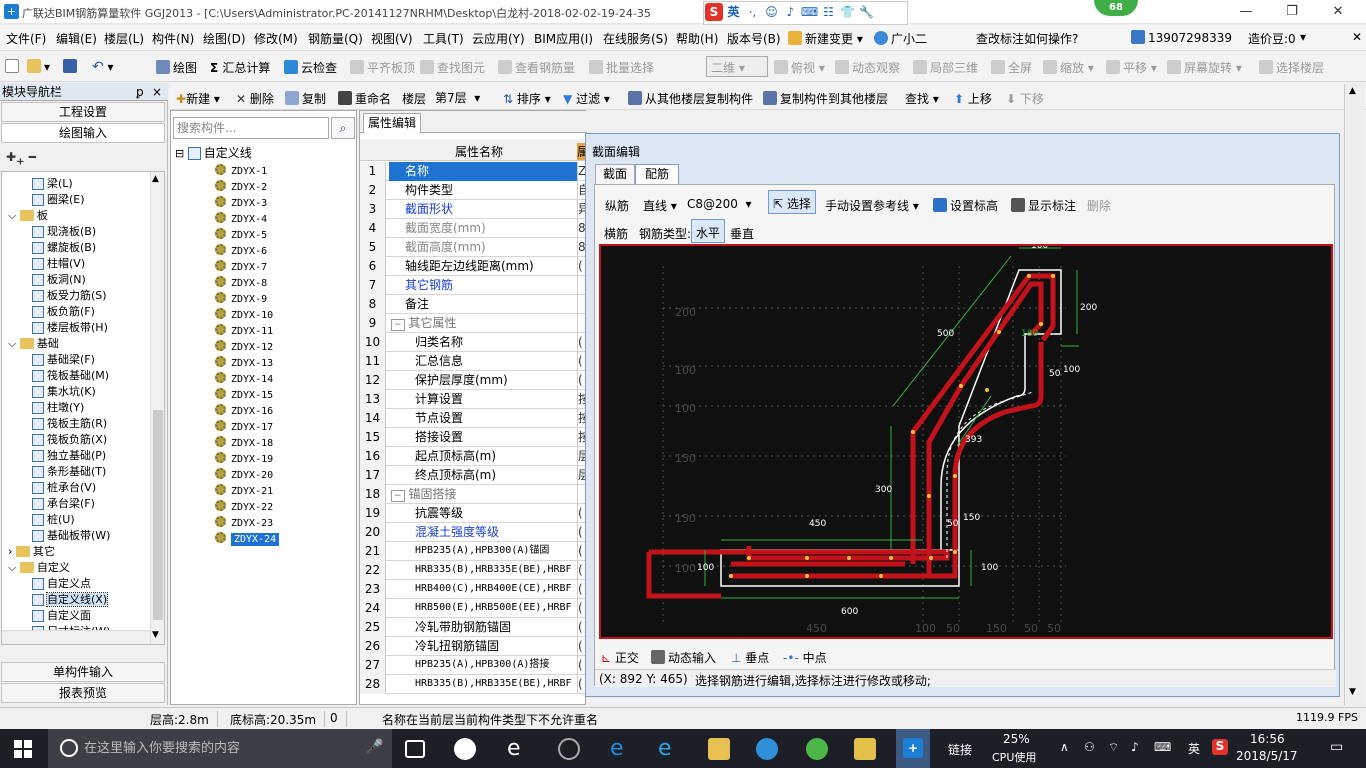  What do you see at coordinates (733, 12) in the screenshot?
I see `ime-lang: 英` at bounding box center [733, 12].